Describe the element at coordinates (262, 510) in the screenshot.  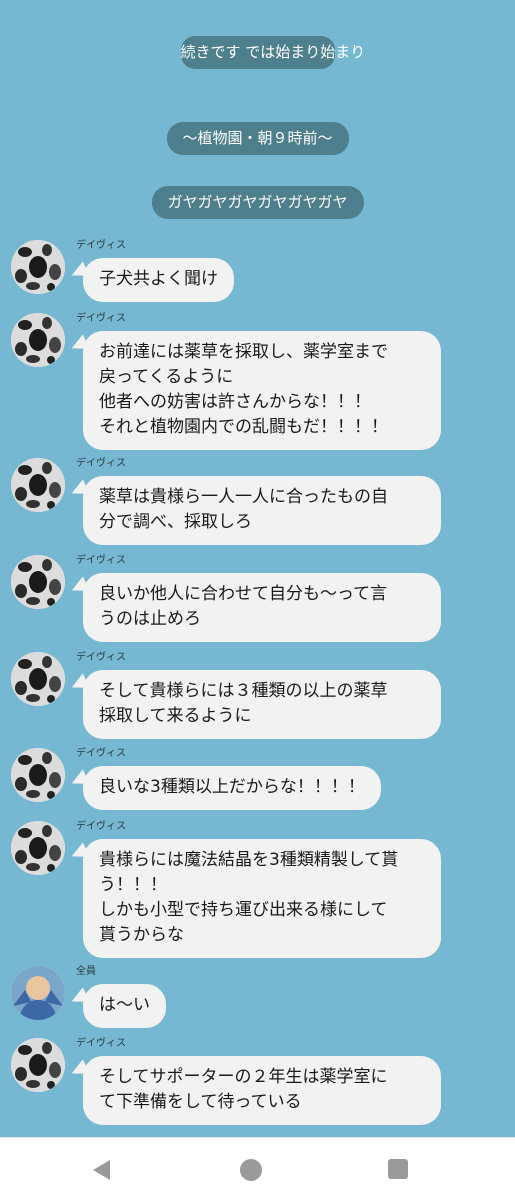
I see `message-bubble: 薬草は貴様ら一人一人に合ったもの自 分で調べ、採取しろ` at that location.